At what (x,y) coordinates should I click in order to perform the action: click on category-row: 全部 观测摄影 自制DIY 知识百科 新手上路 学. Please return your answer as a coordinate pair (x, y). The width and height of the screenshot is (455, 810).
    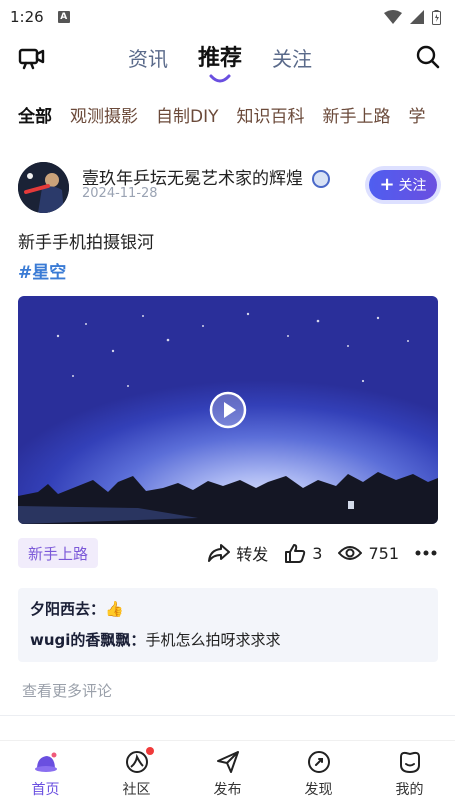
    Looking at the image, I should click on (236, 116).